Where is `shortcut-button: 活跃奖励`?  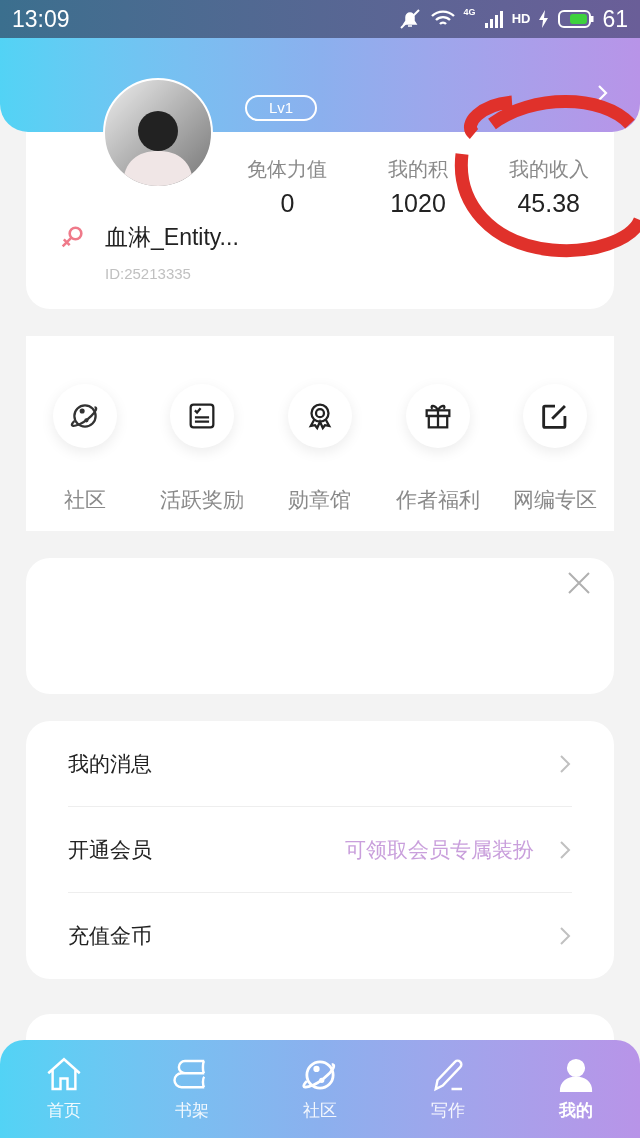 shortcut-button: 活跃奖励 is located at coordinates (202, 457).